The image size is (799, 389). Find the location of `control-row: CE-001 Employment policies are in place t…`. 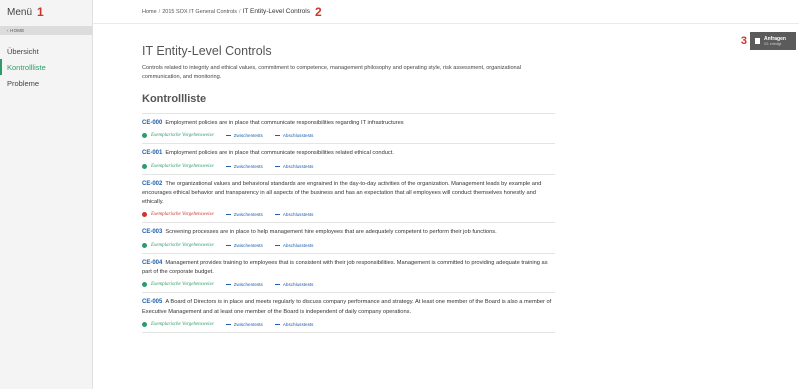

control-row: CE-001 Employment policies are in place t… is located at coordinates (348, 159).